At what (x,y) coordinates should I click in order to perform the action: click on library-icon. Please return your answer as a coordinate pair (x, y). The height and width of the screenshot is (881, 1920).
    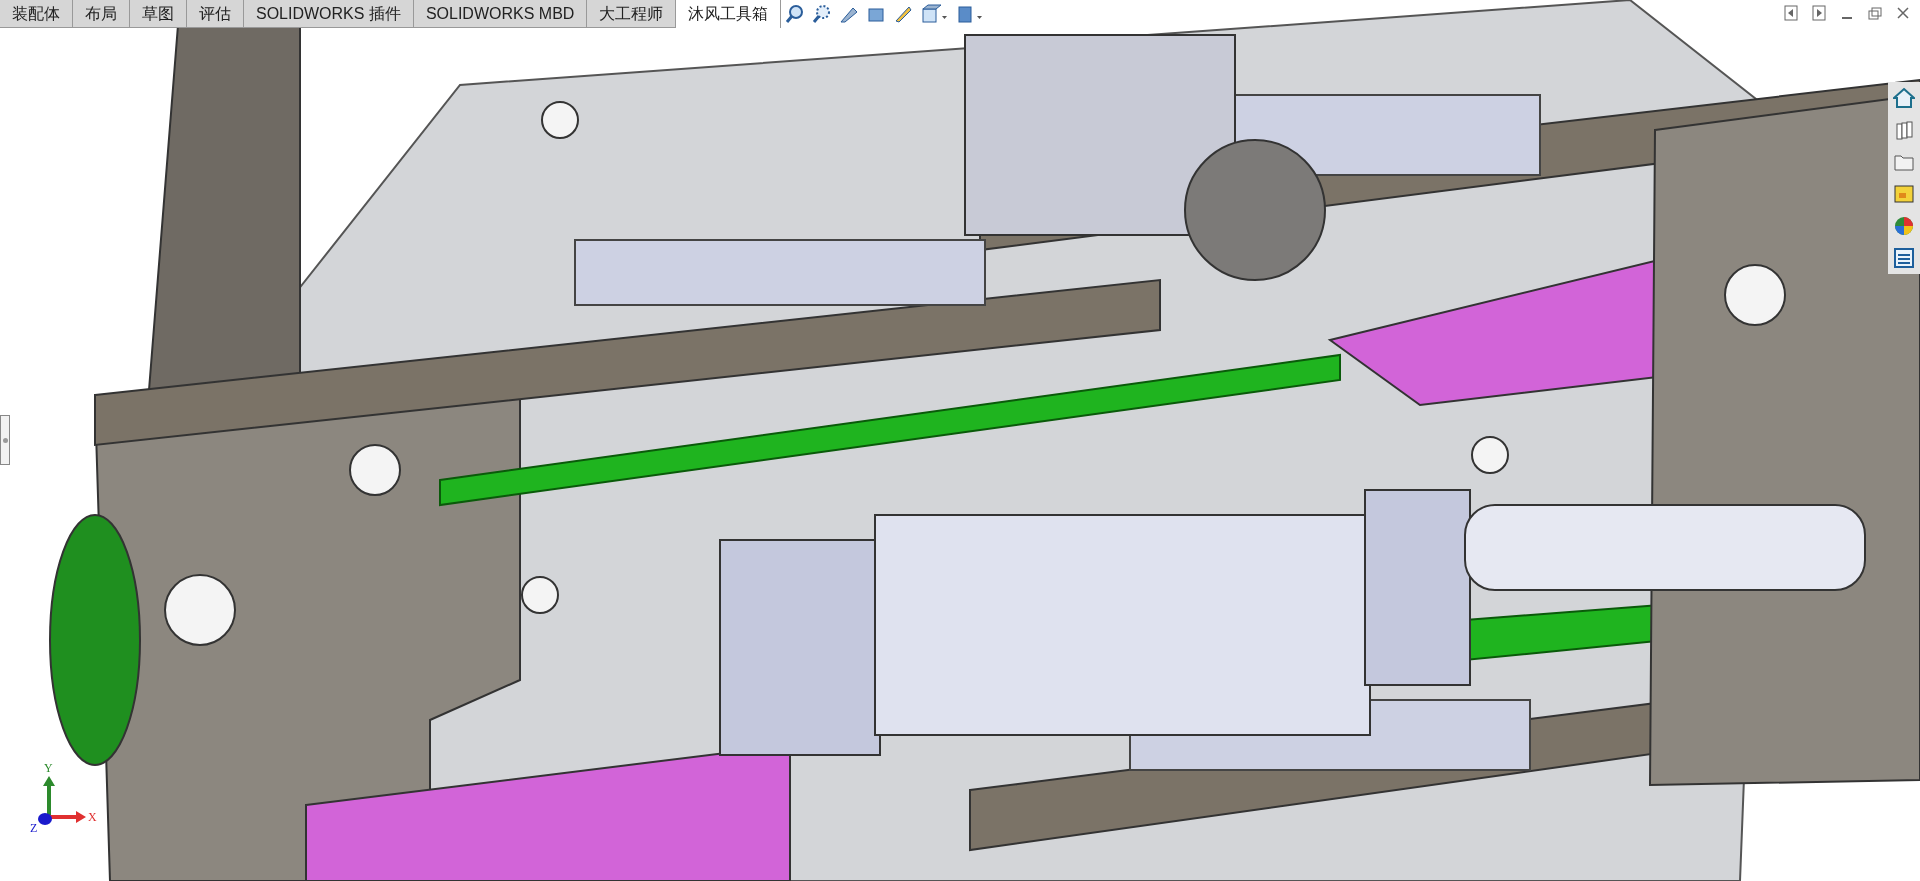
    Looking at the image, I should click on (1904, 130).